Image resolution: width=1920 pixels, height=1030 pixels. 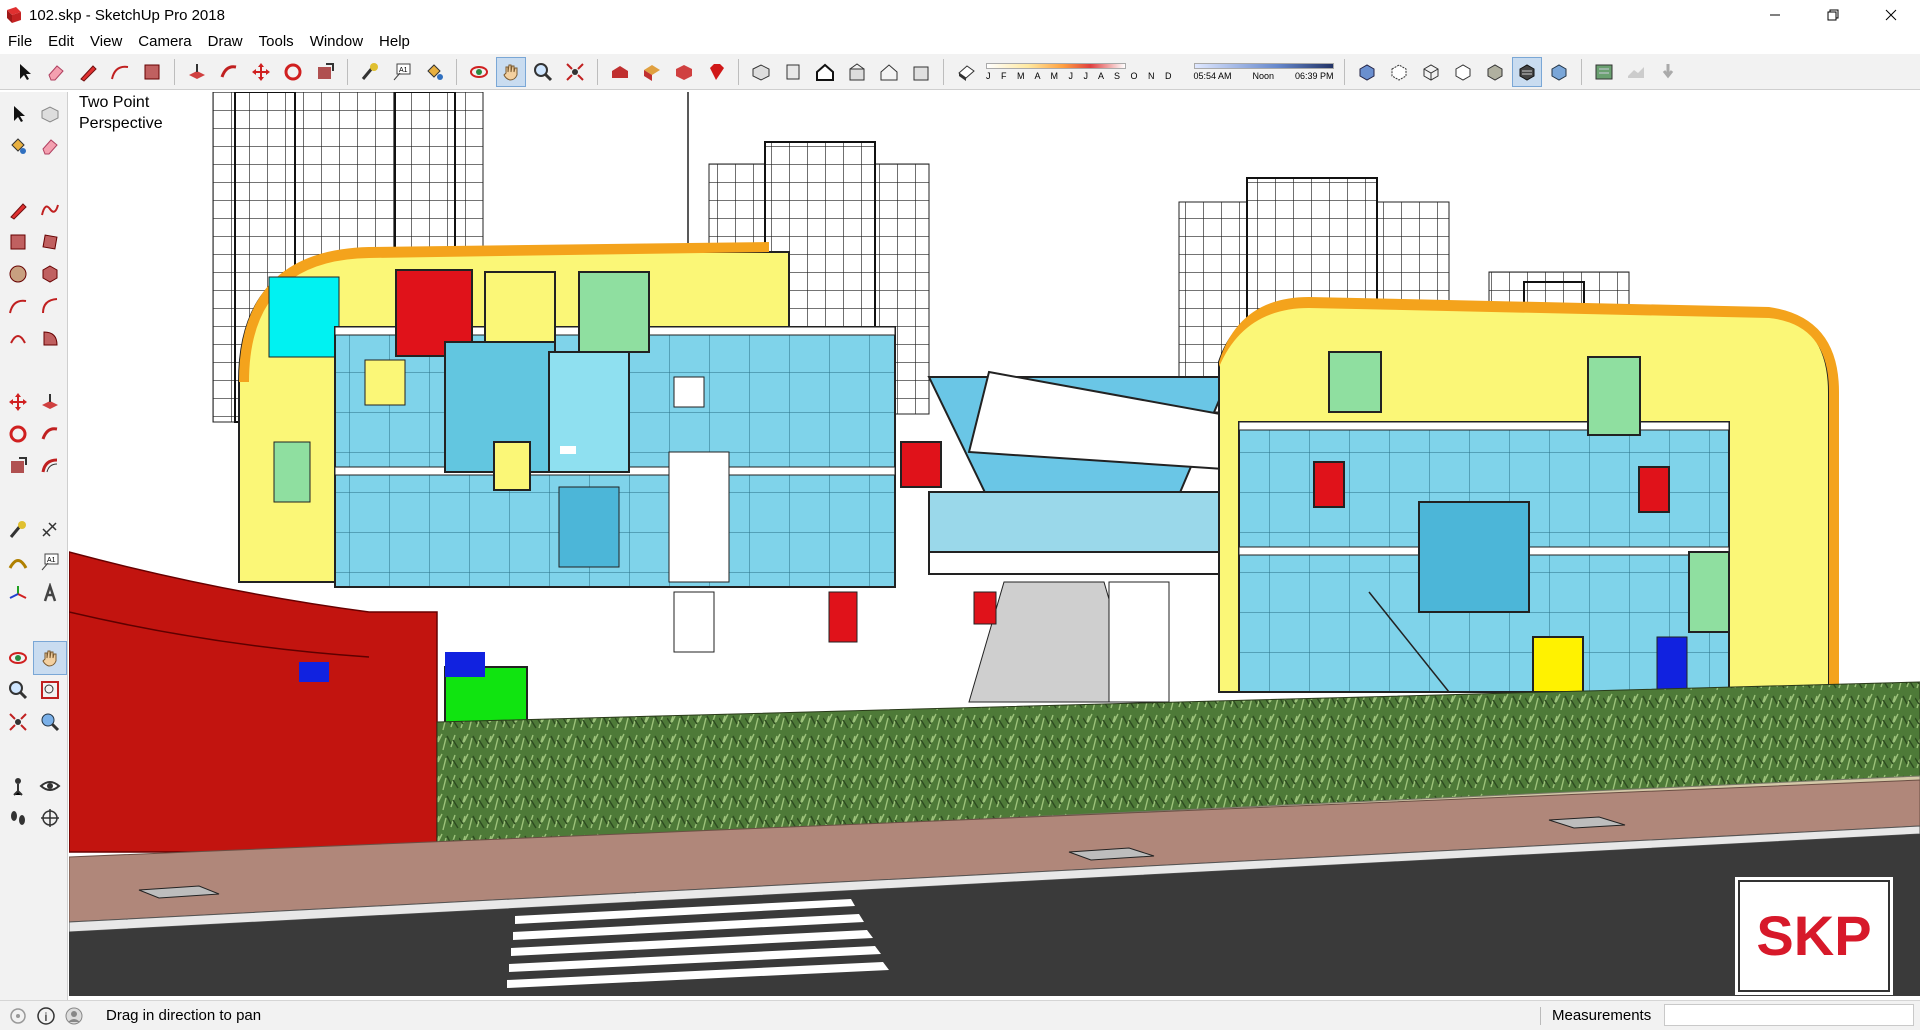 What do you see at coordinates (18, 690) in the screenshot?
I see `lt-zoom-button` at bounding box center [18, 690].